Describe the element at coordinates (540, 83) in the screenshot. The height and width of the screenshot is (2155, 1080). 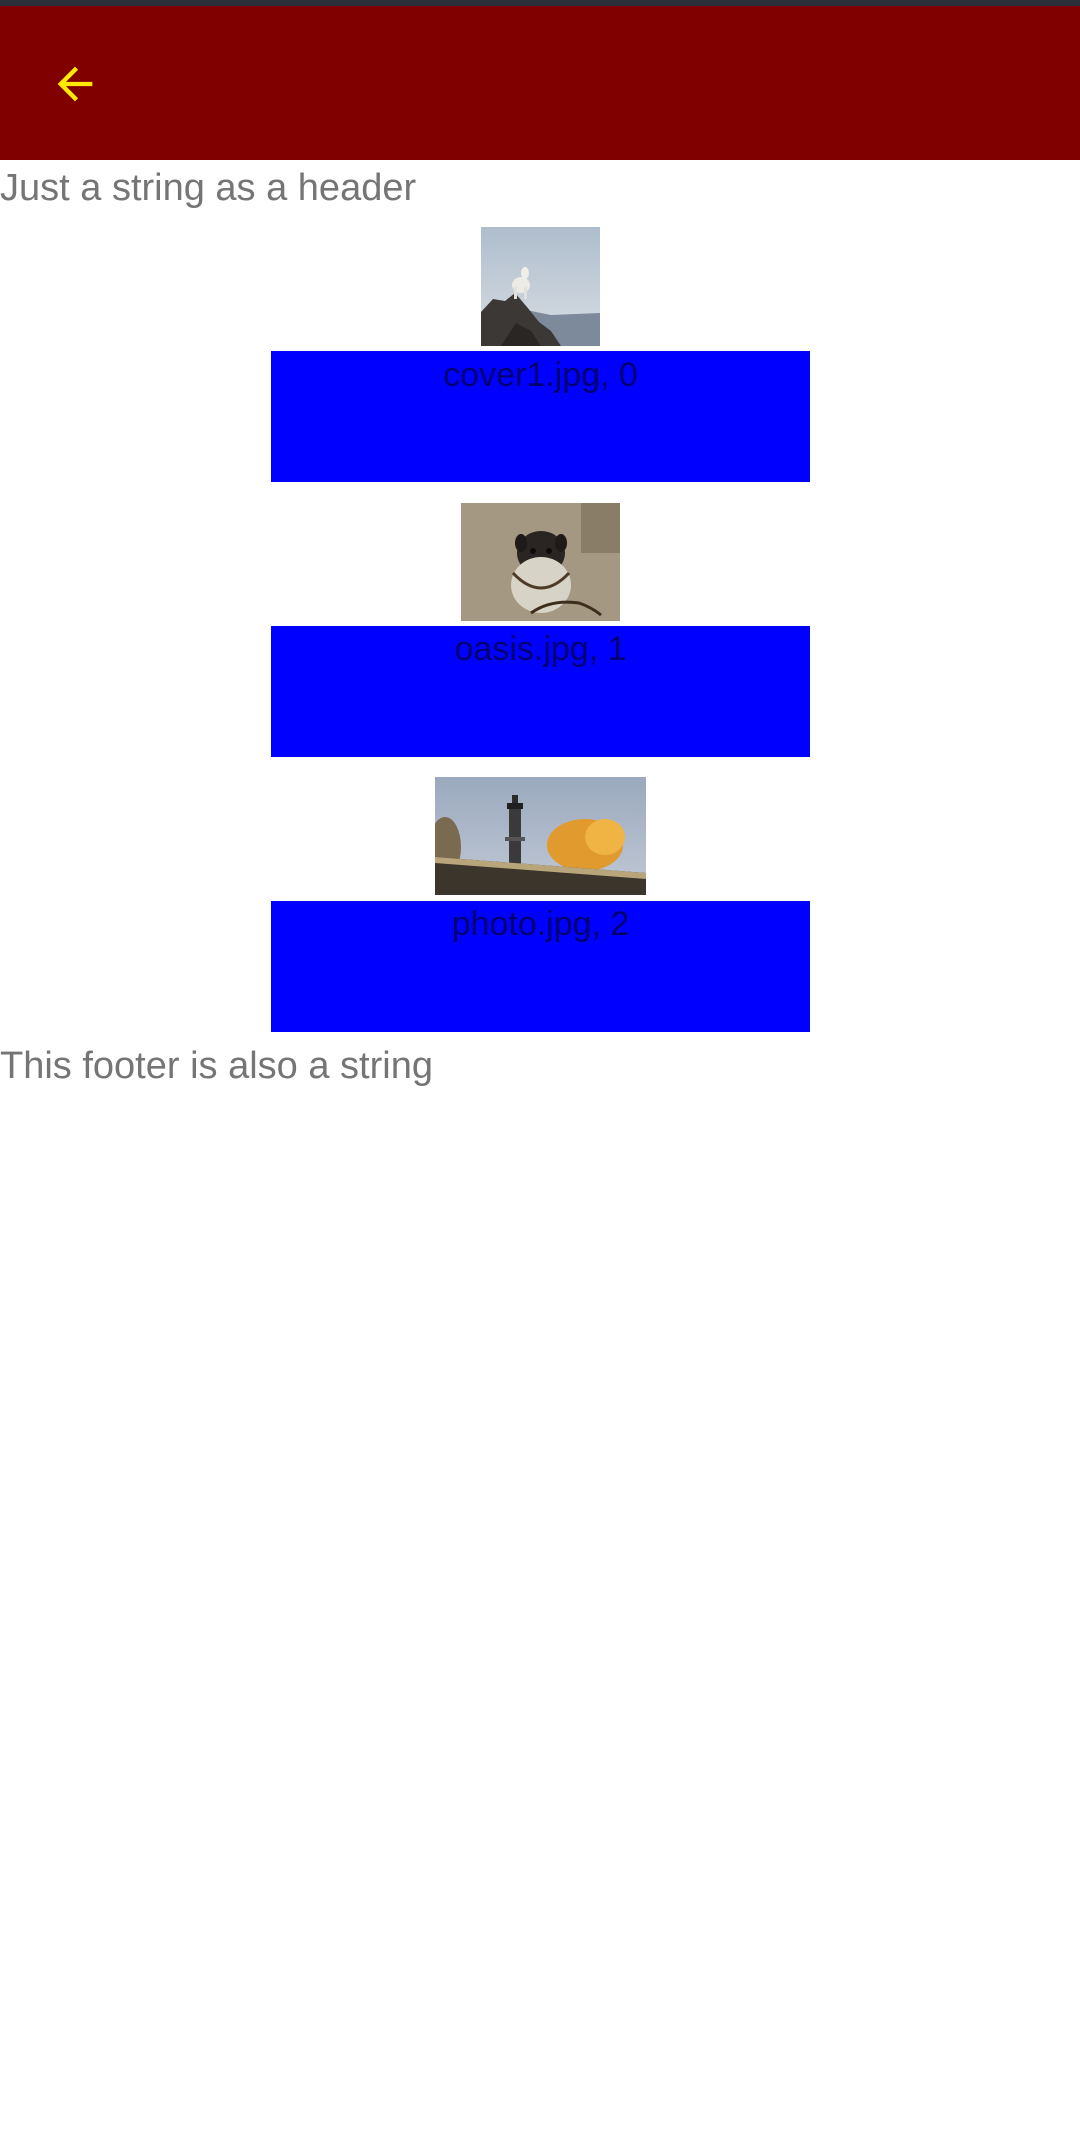
I see `app-bar` at that location.